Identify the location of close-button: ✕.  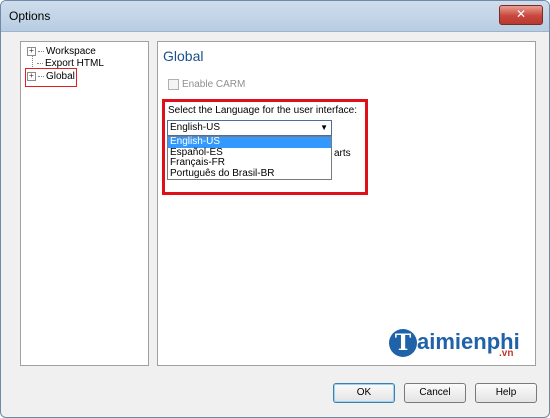
(521, 15).